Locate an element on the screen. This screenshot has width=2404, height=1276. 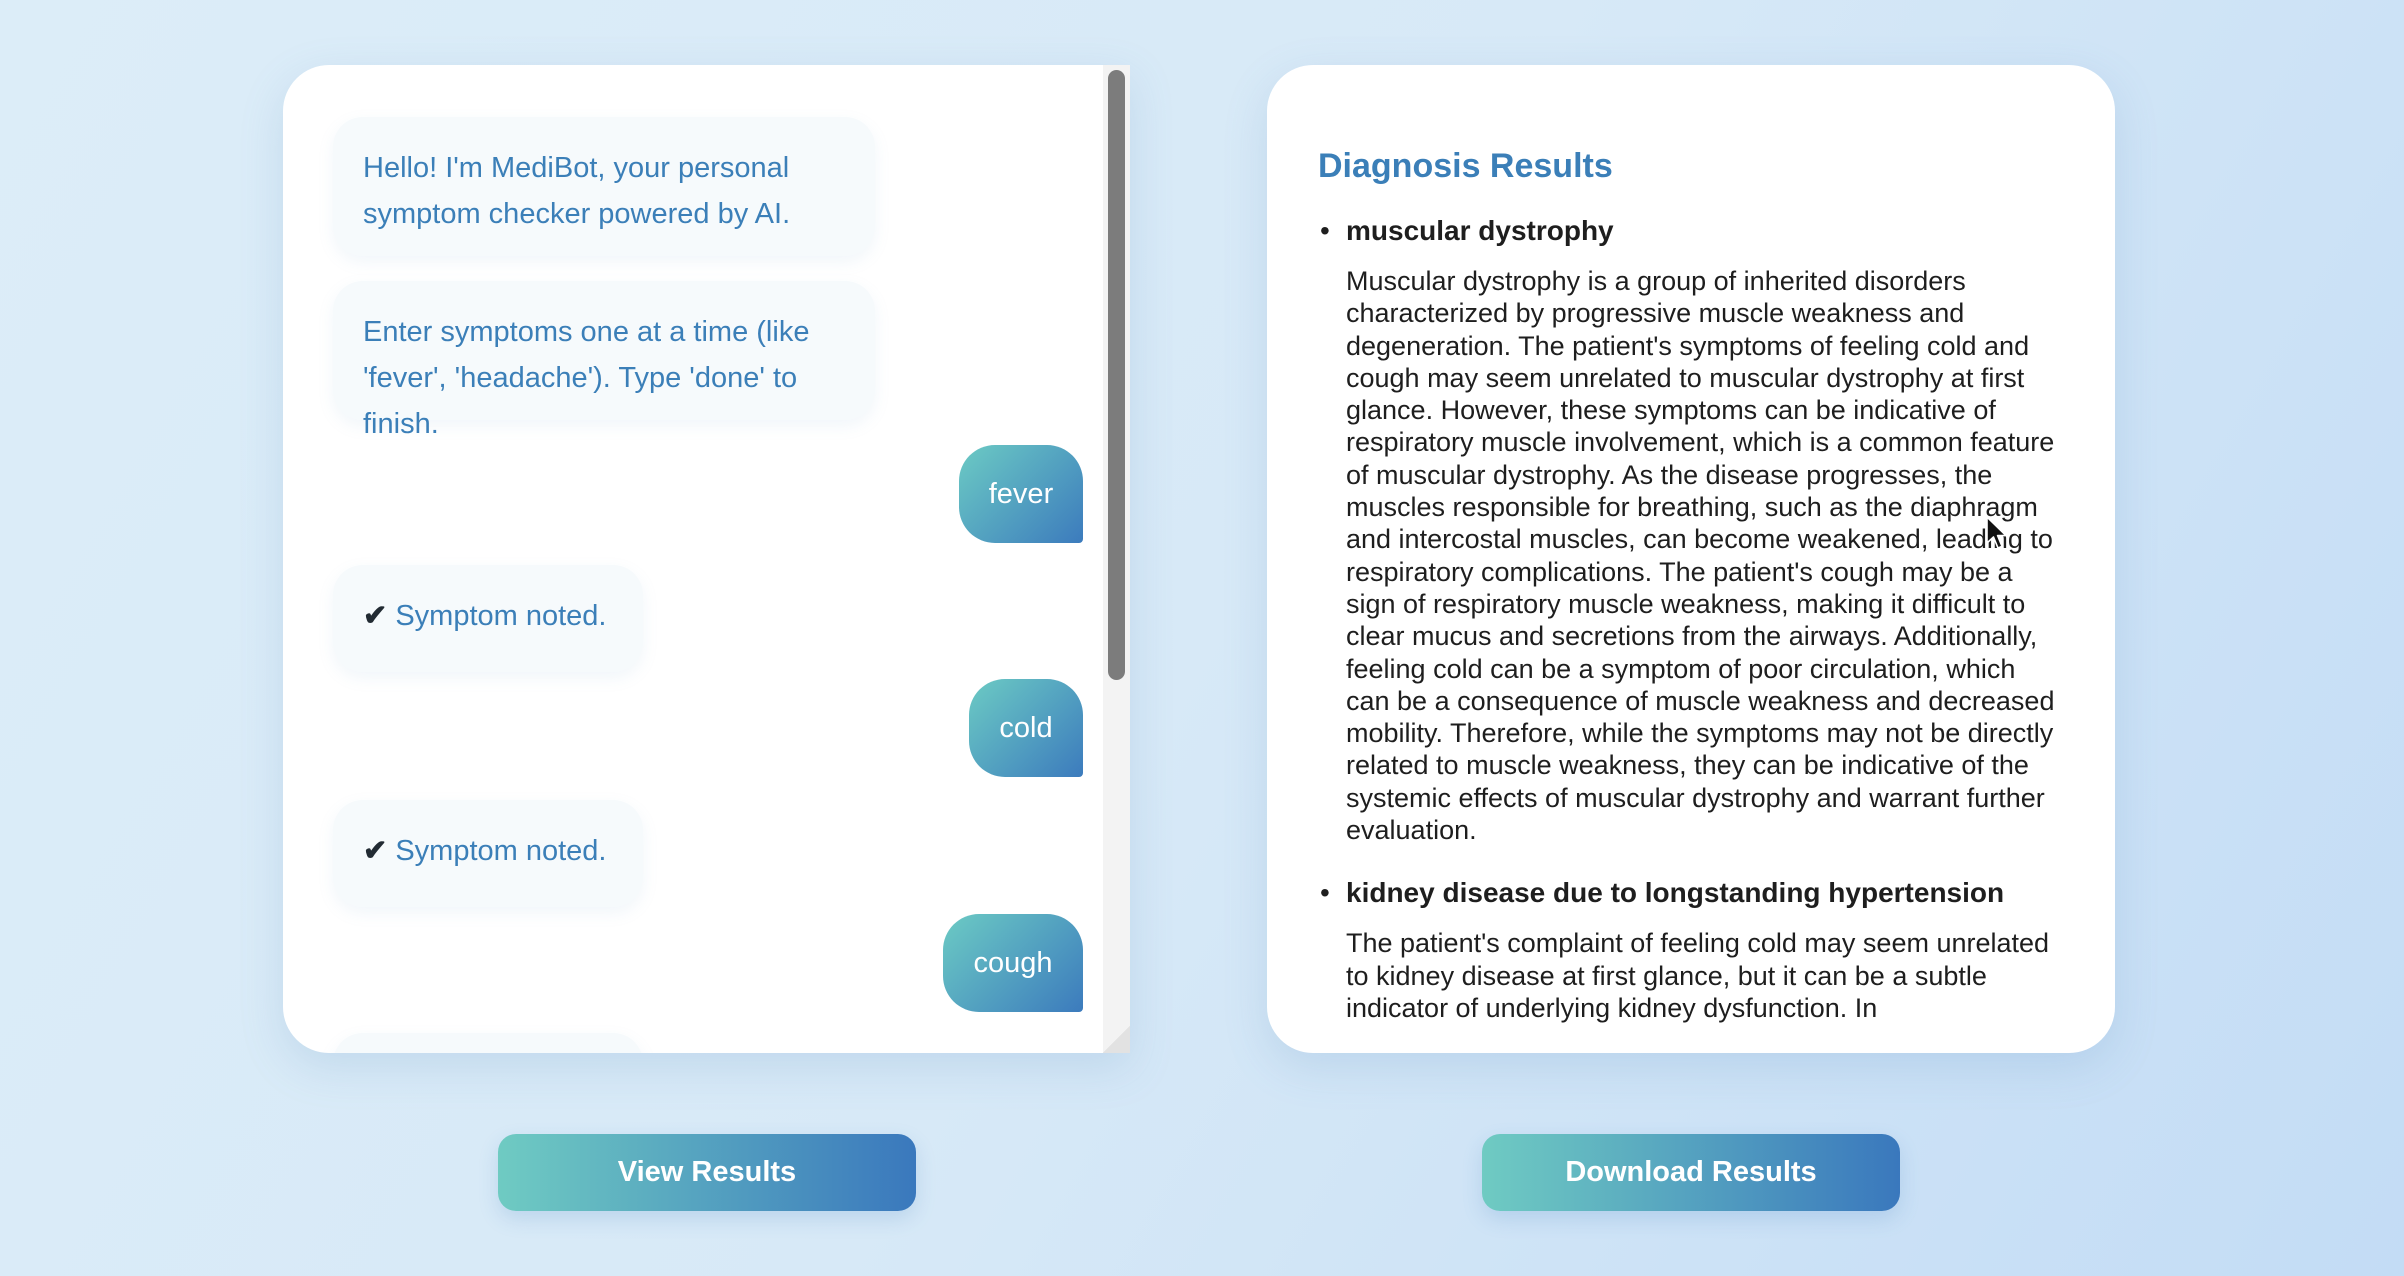
resize-handle-icon is located at coordinates (1116, 1039).